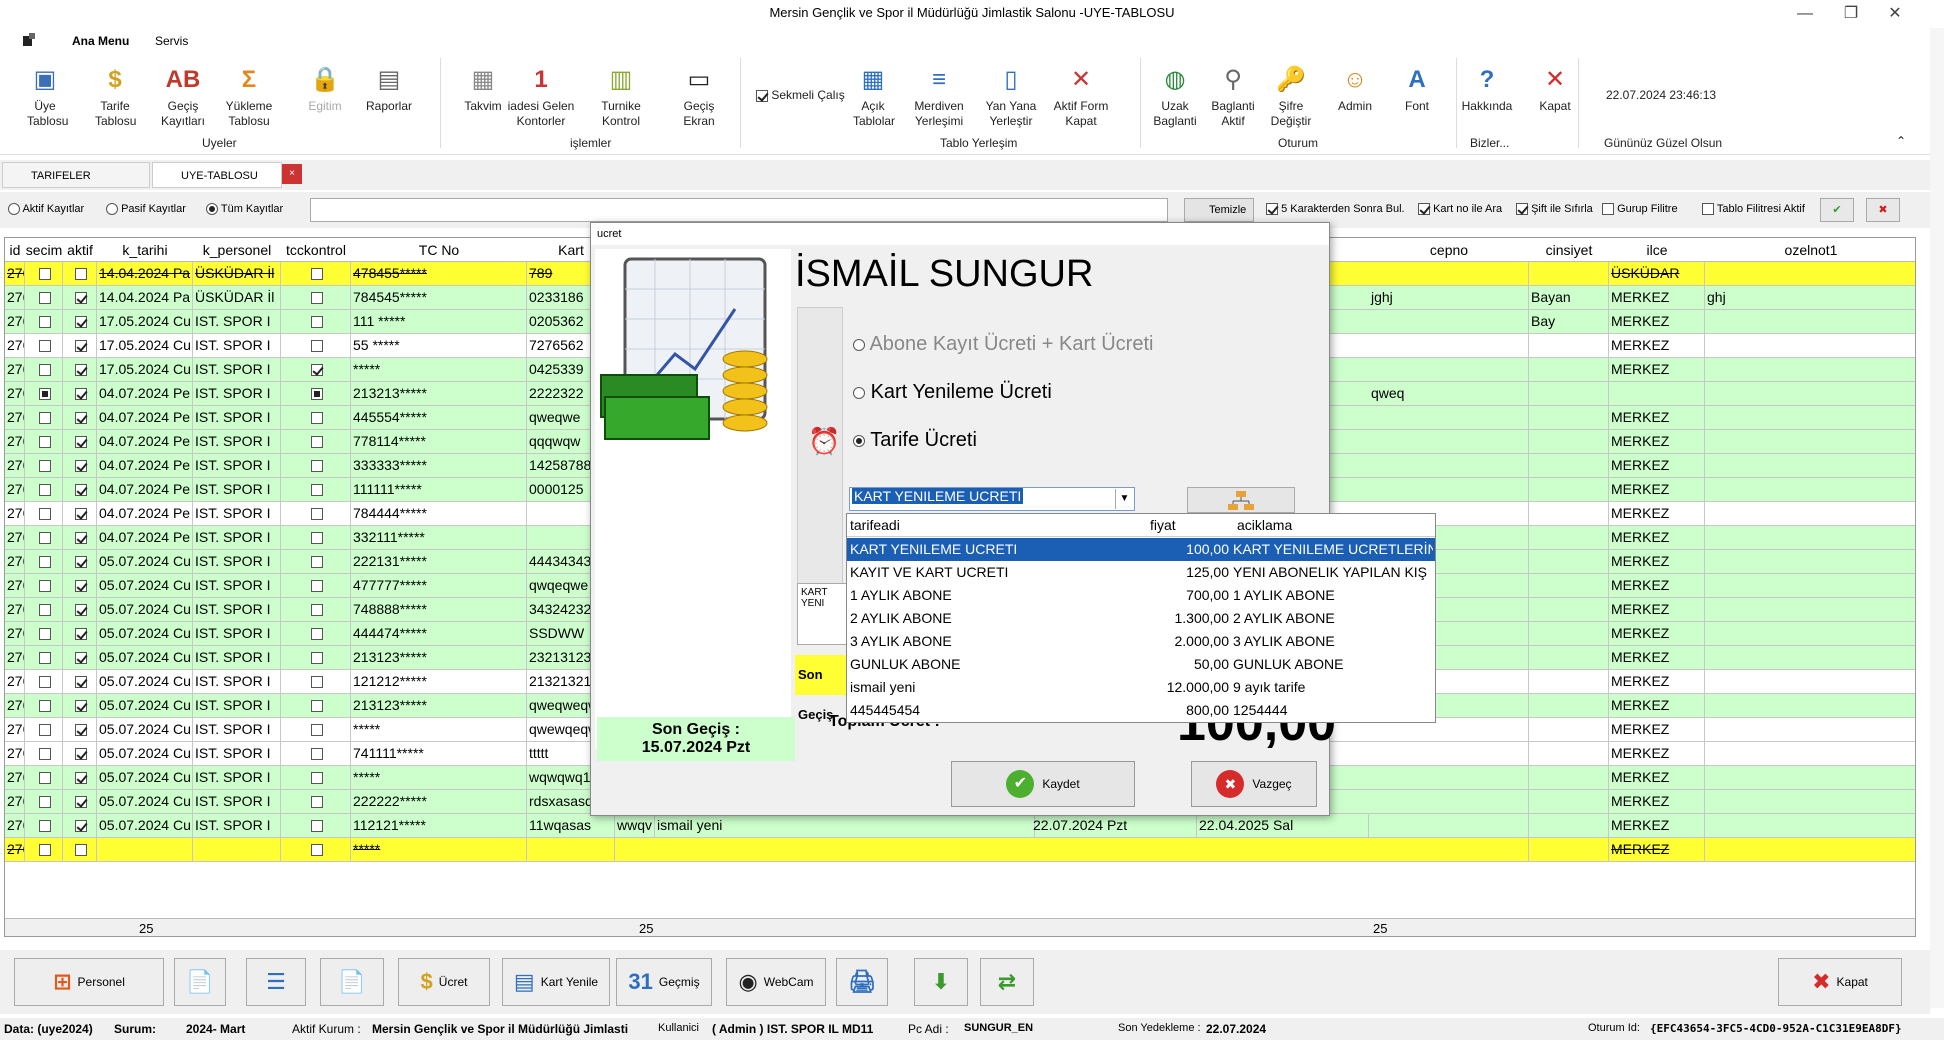 Image resolution: width=1944 pixels, height=1040 pixels. What do you see at coordinates (1554, 209) in the screenshot?
I see `check-sift: Şift ile Sıfırla` at bounding box center [1554, 209].